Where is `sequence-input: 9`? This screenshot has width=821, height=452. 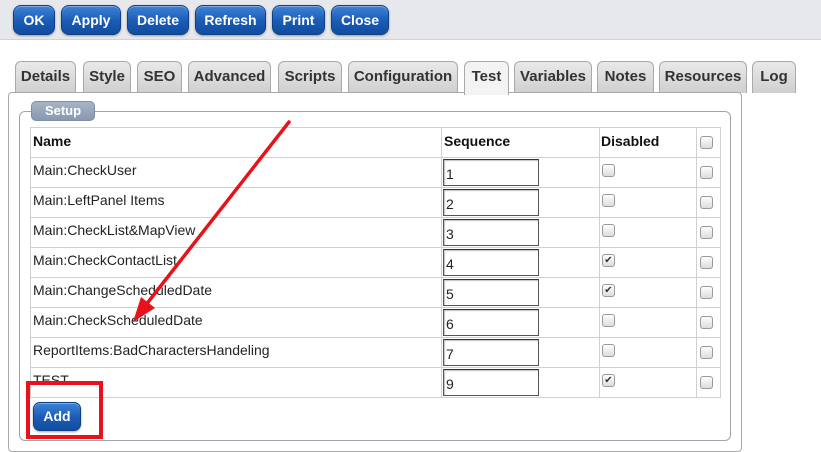
sequence-input: 9 is located at coordinates (491, 382).